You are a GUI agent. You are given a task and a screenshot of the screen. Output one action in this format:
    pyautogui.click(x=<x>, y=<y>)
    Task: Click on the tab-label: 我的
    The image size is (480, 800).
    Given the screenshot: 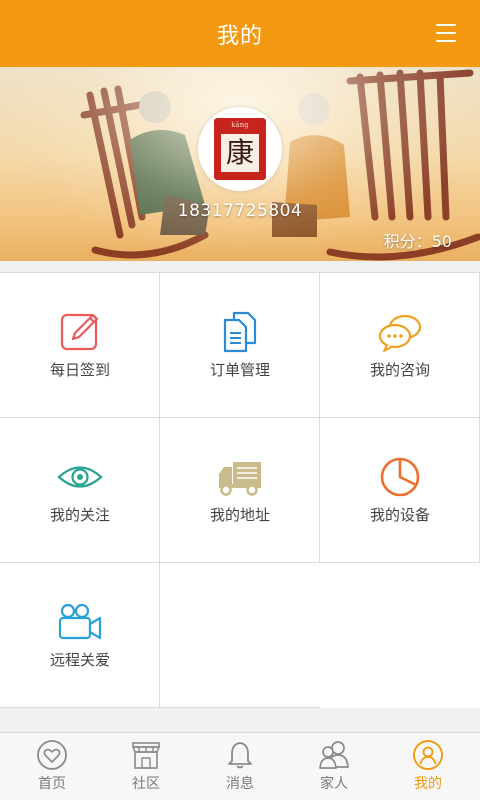 What is the action you would take?
    pyautogui.click(x=428, y=784)
    